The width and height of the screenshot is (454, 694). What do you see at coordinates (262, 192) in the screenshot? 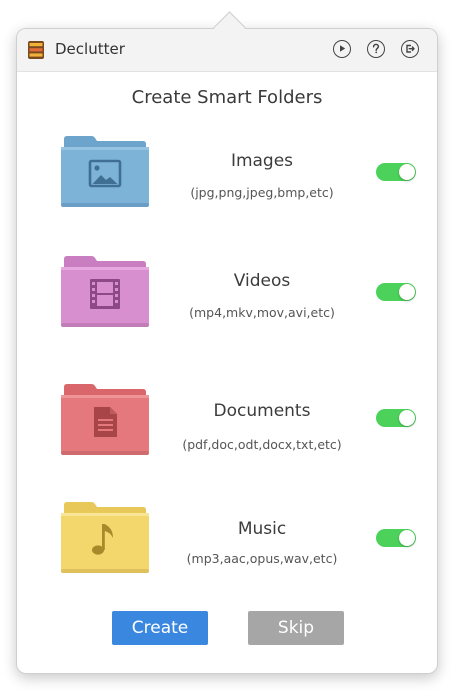
I see `folder-subtitle: (jpg,png,jpeg,bmp,etc)` at bounding box center [262, 192].